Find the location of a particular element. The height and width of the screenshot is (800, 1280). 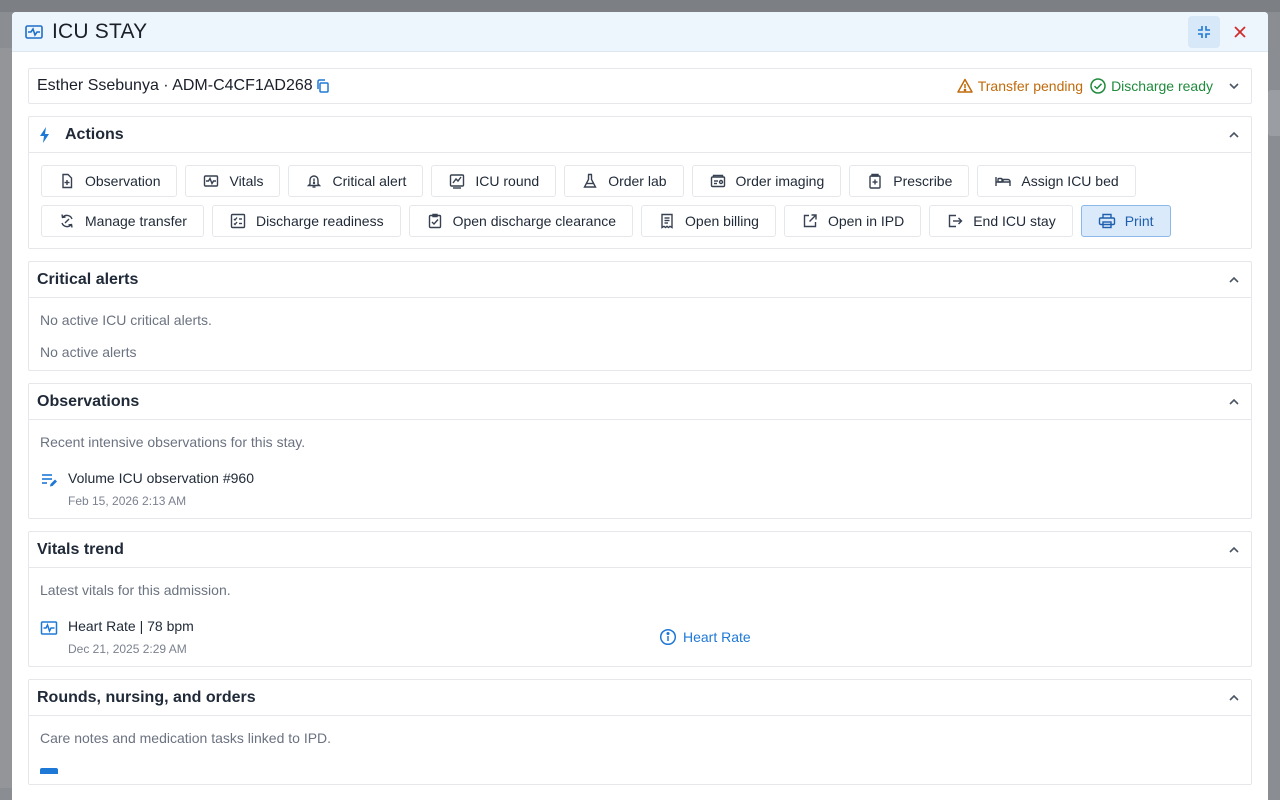

copy-icon is located at coordinates (323, 86).